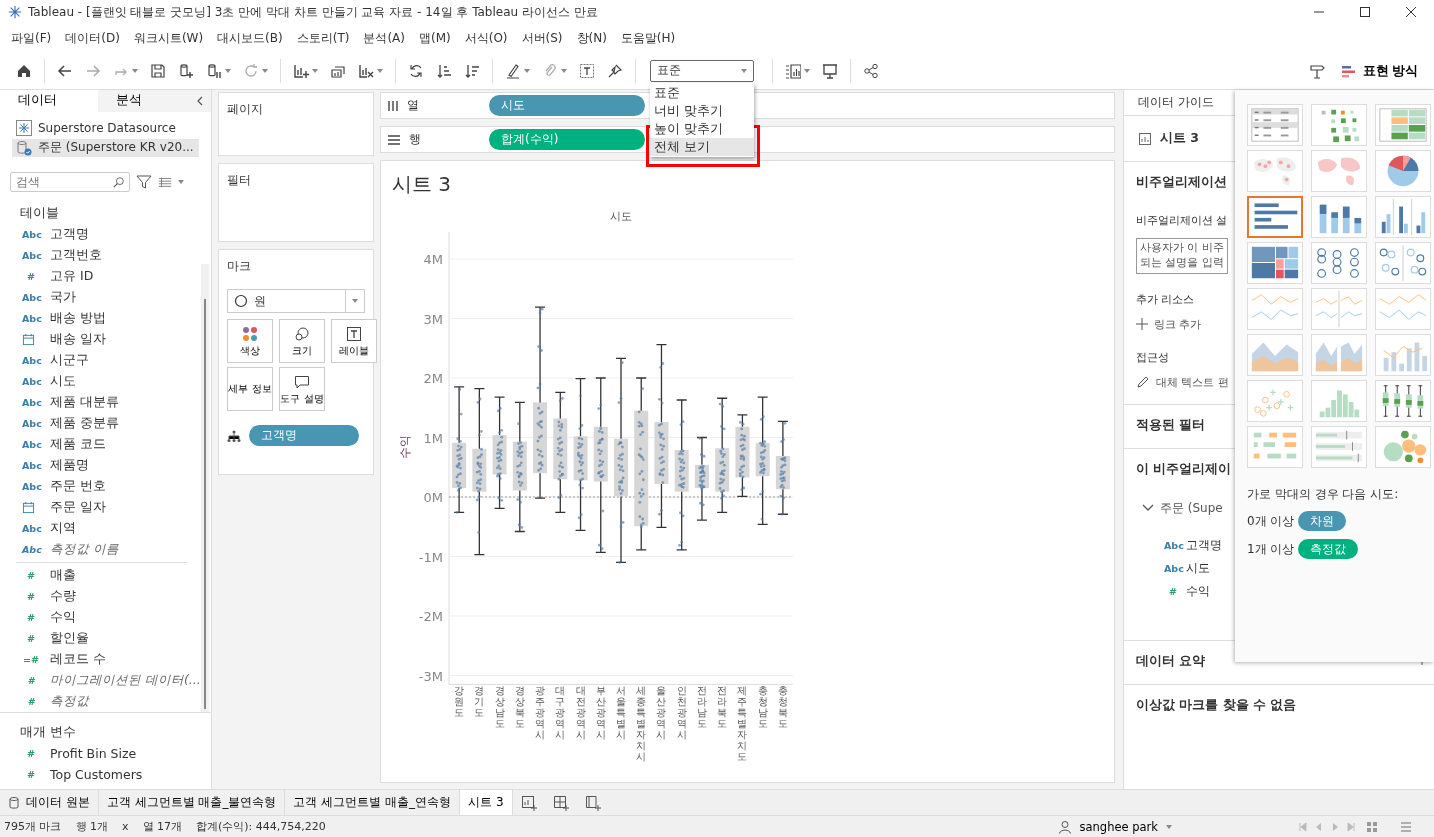  Describe the element at coordinates (430, 557) in the screenshot. I see `axis-tick-label: -1M` at that location.